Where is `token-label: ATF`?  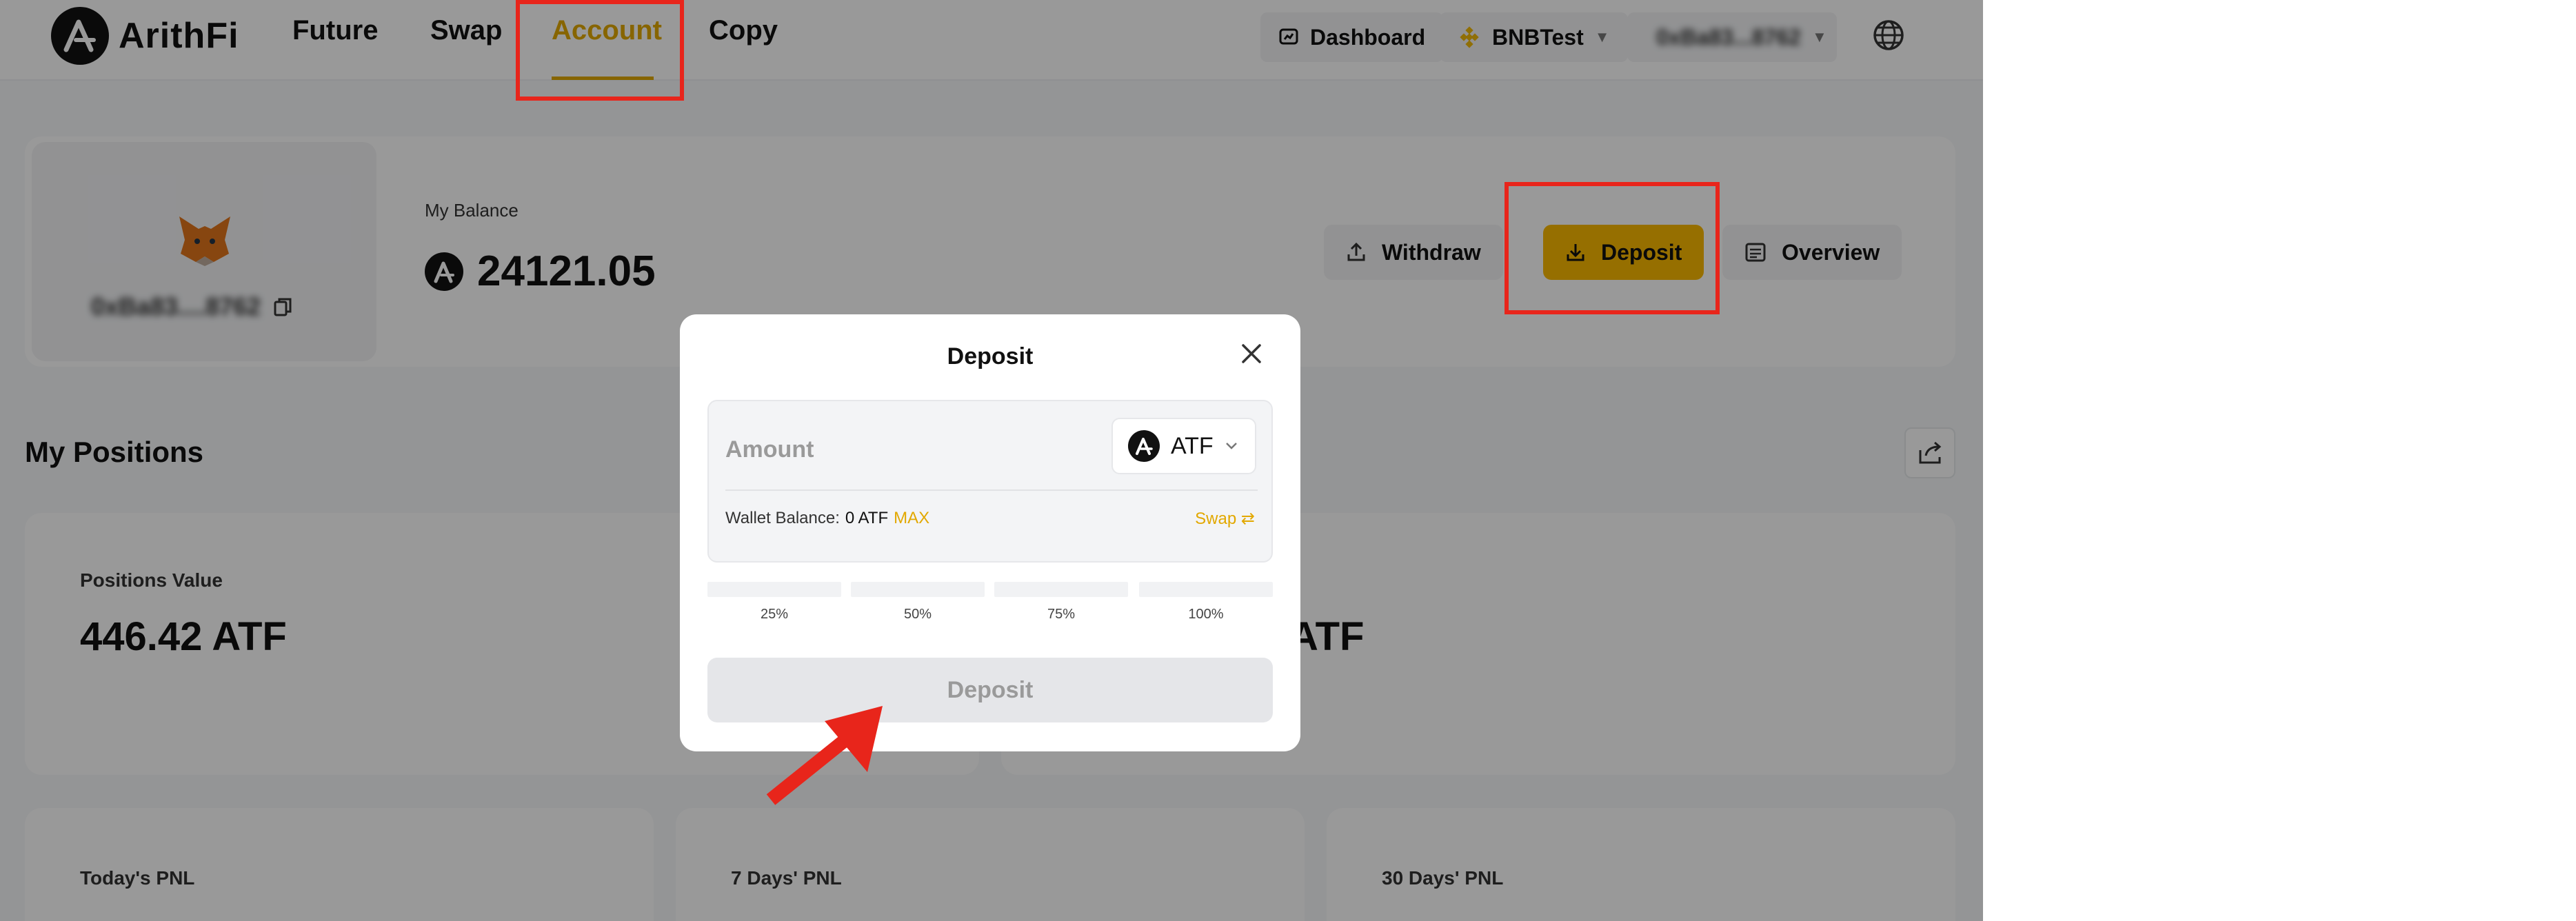
token-label: ATF is located at coordinates (1192, 445).